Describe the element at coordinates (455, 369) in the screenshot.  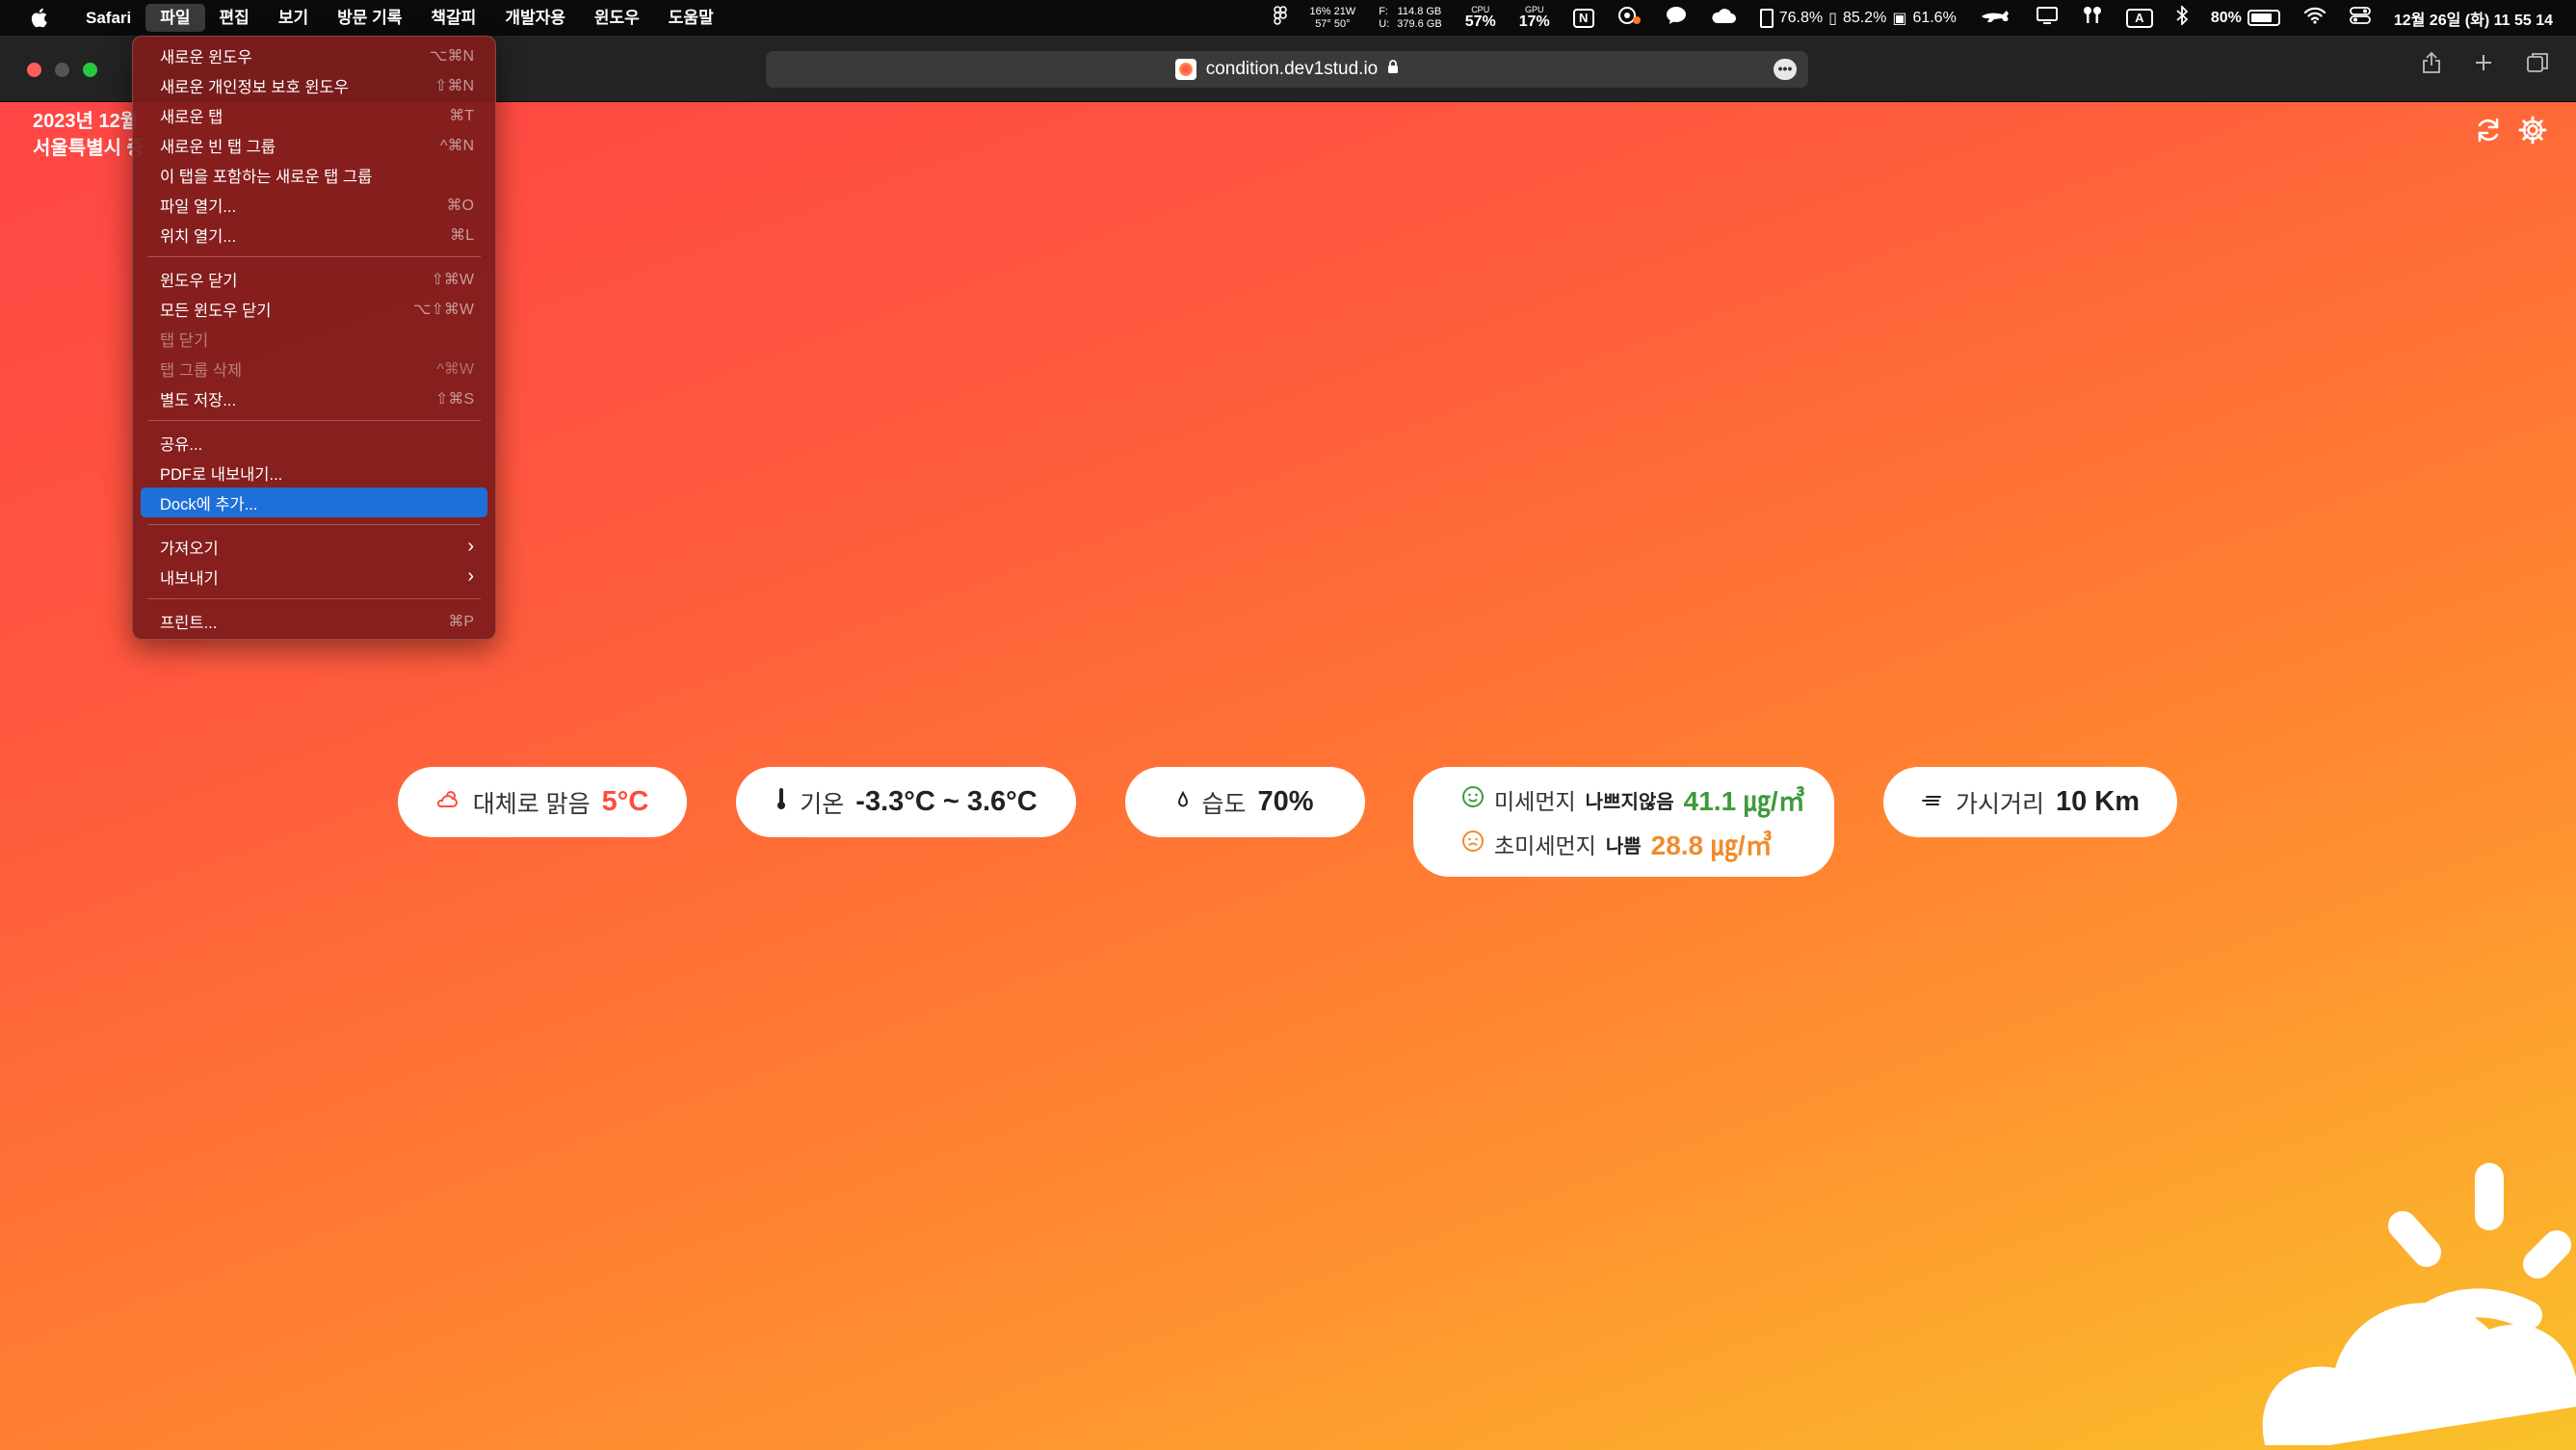
I see `menu-item-shortcut: ^⌘W` at that location.